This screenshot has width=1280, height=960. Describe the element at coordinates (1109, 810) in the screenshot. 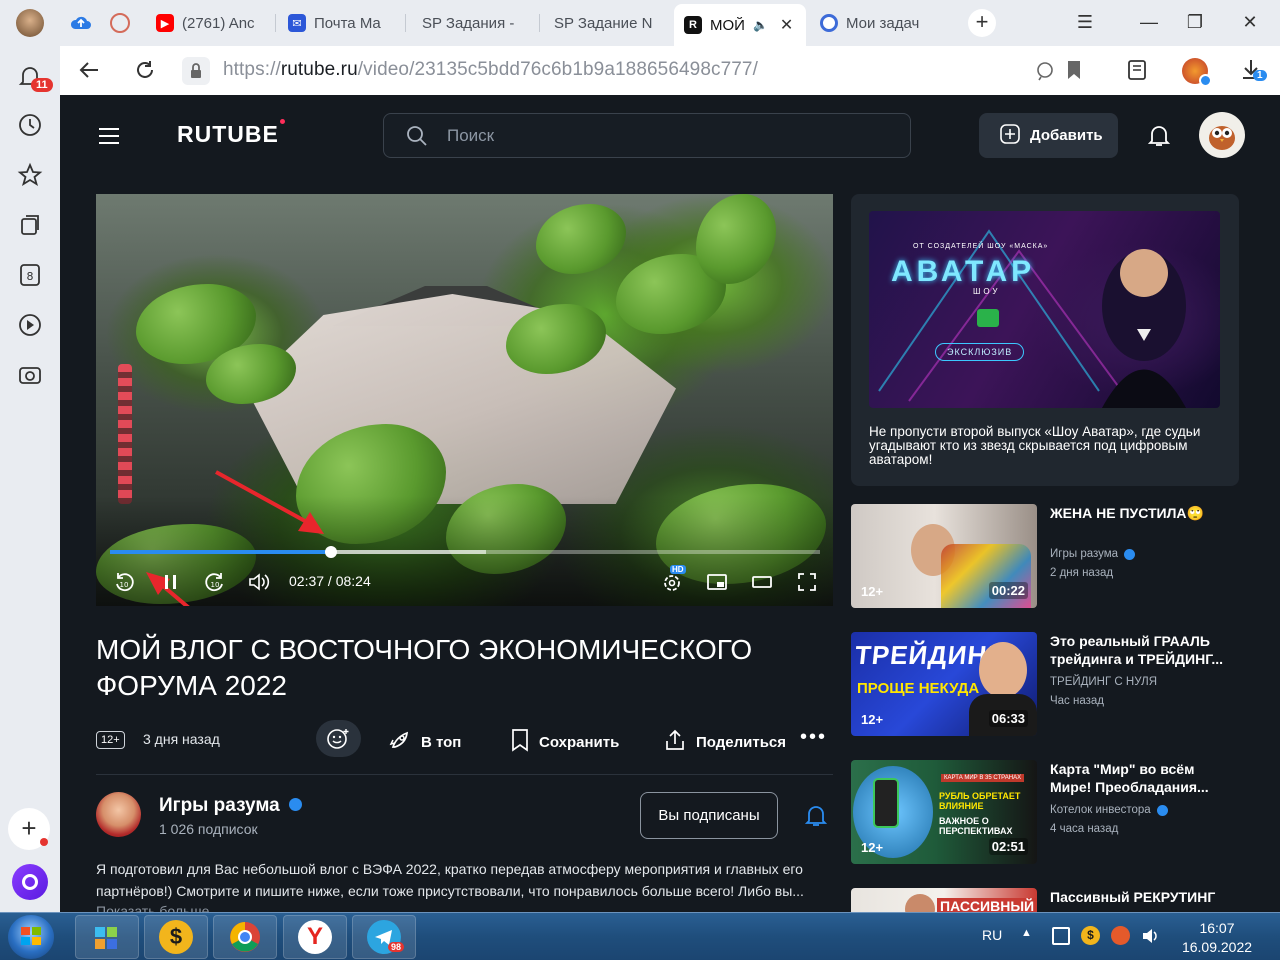

I see `rec-channel: Котелок инвестора` at that location.